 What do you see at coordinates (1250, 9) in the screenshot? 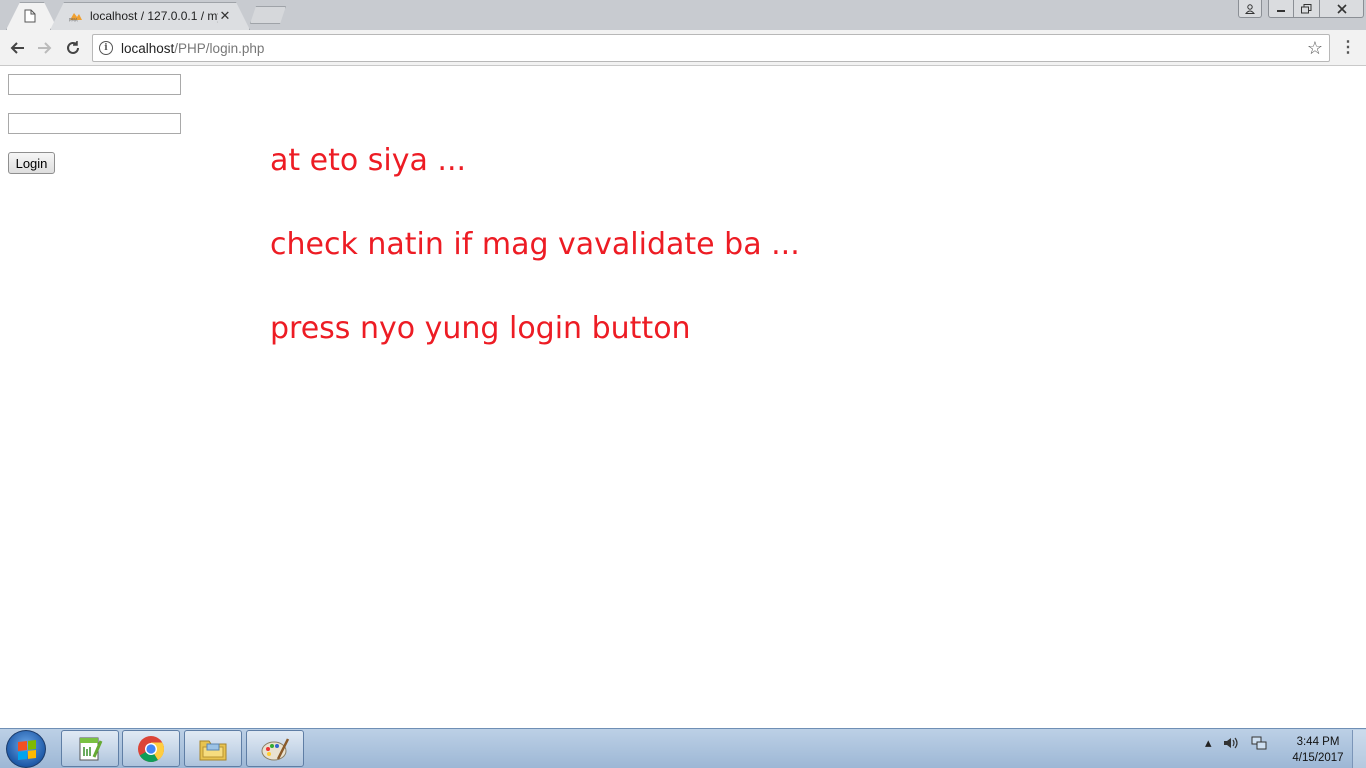
I see `user-icon` at bounding box center [1250, 9].